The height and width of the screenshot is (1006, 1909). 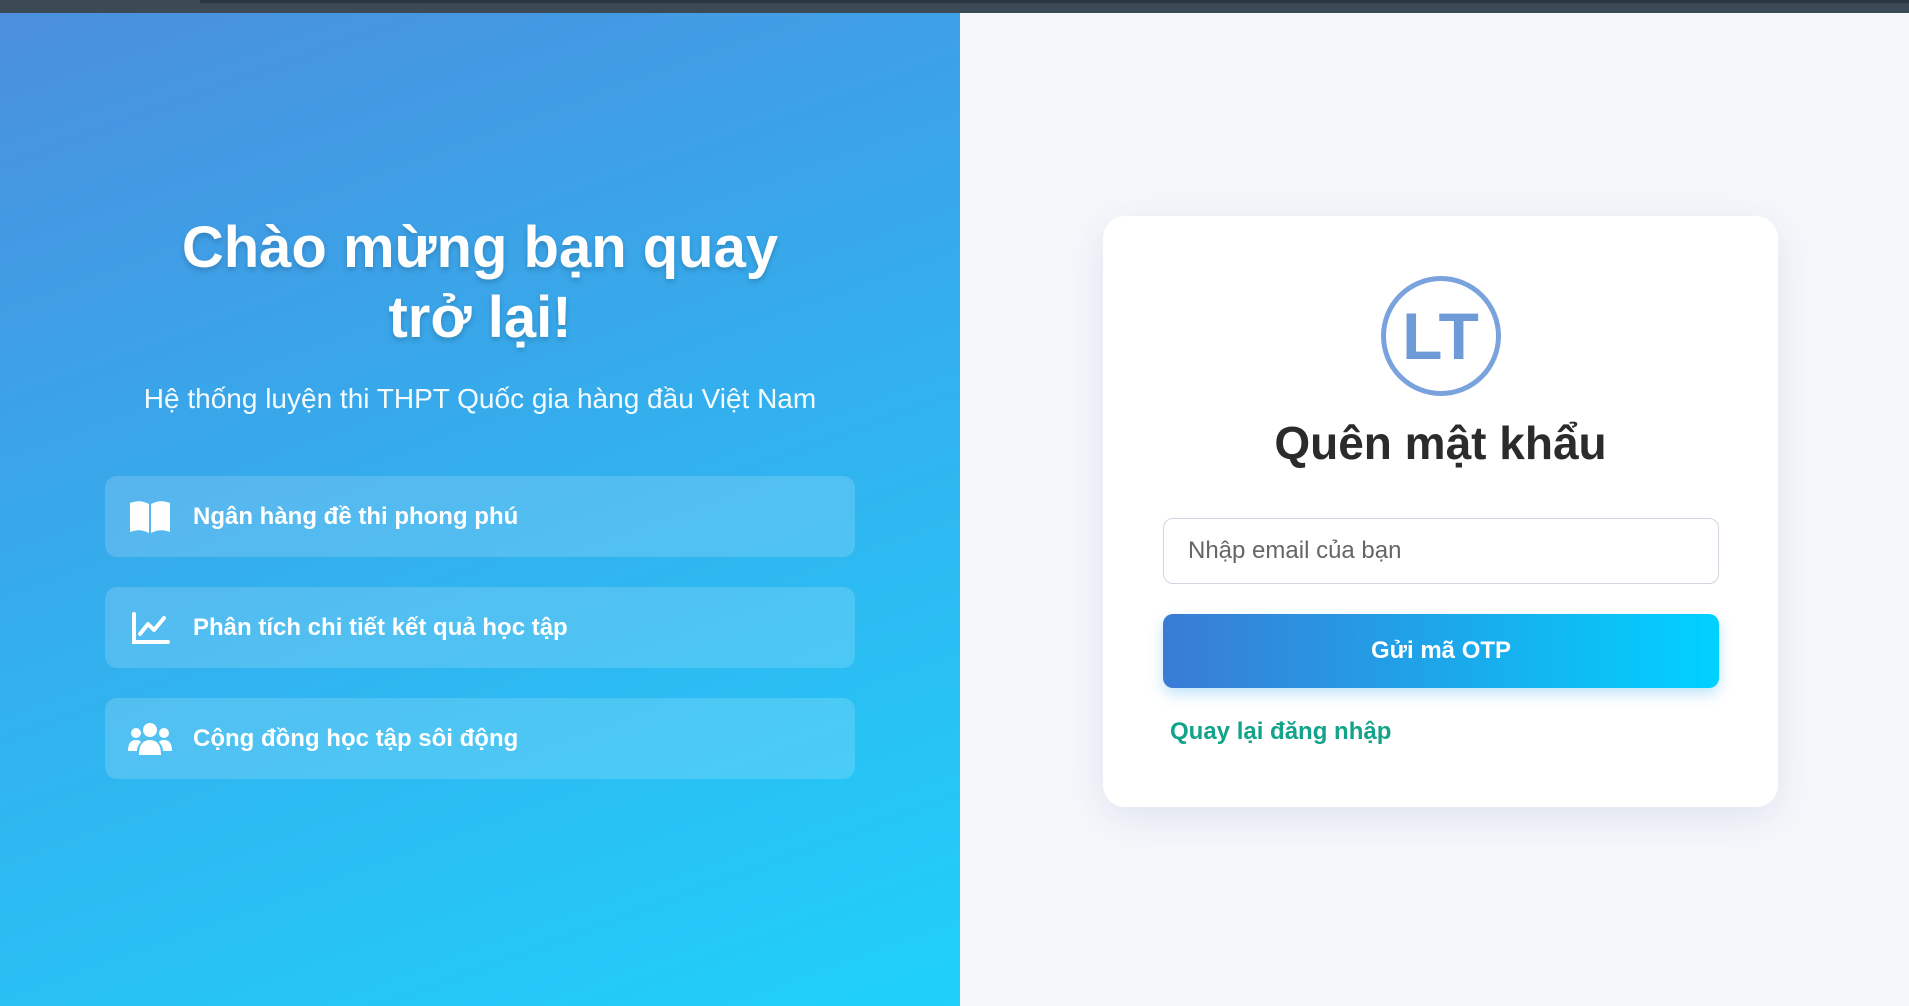 What do you see at coordinates (1440, 443) in the screenshot?
I see `page-title: Quên mật khẩu` at bounding box center [1440, 443].